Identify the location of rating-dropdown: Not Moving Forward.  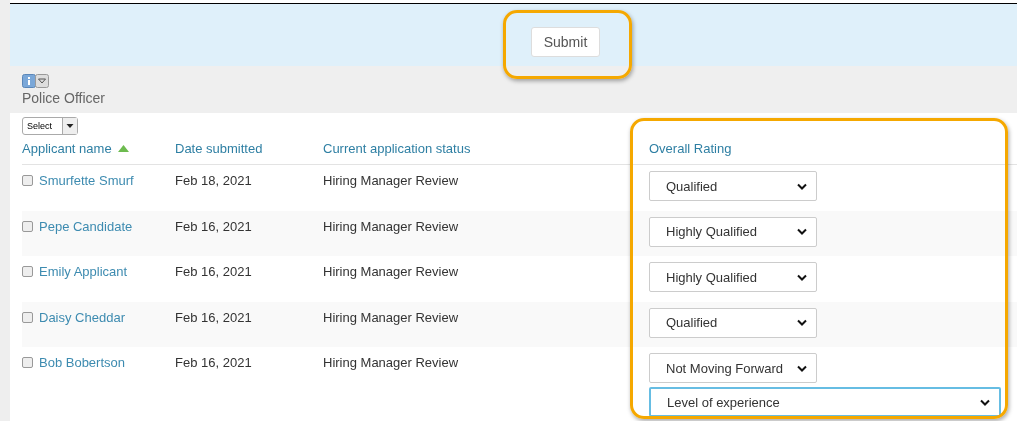
(733, 368).